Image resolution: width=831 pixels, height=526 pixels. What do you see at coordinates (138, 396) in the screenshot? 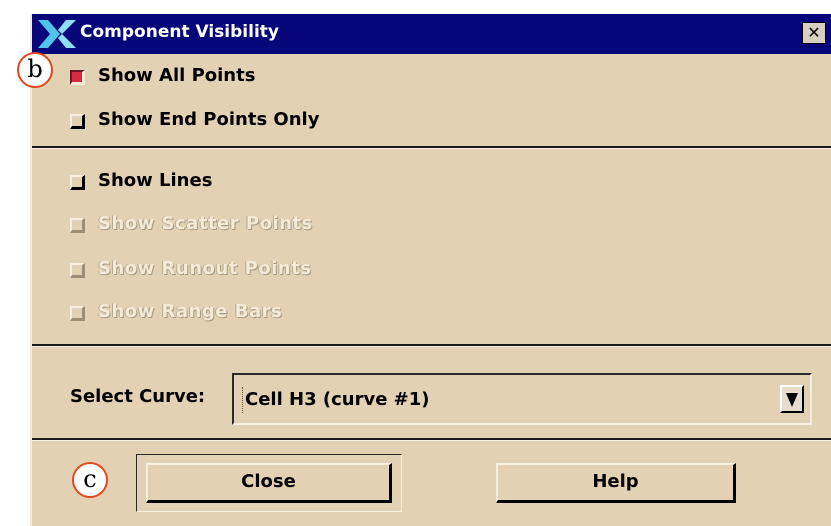
I see `select-curve-label: Select Curve:` at bounding box center [138, 396].